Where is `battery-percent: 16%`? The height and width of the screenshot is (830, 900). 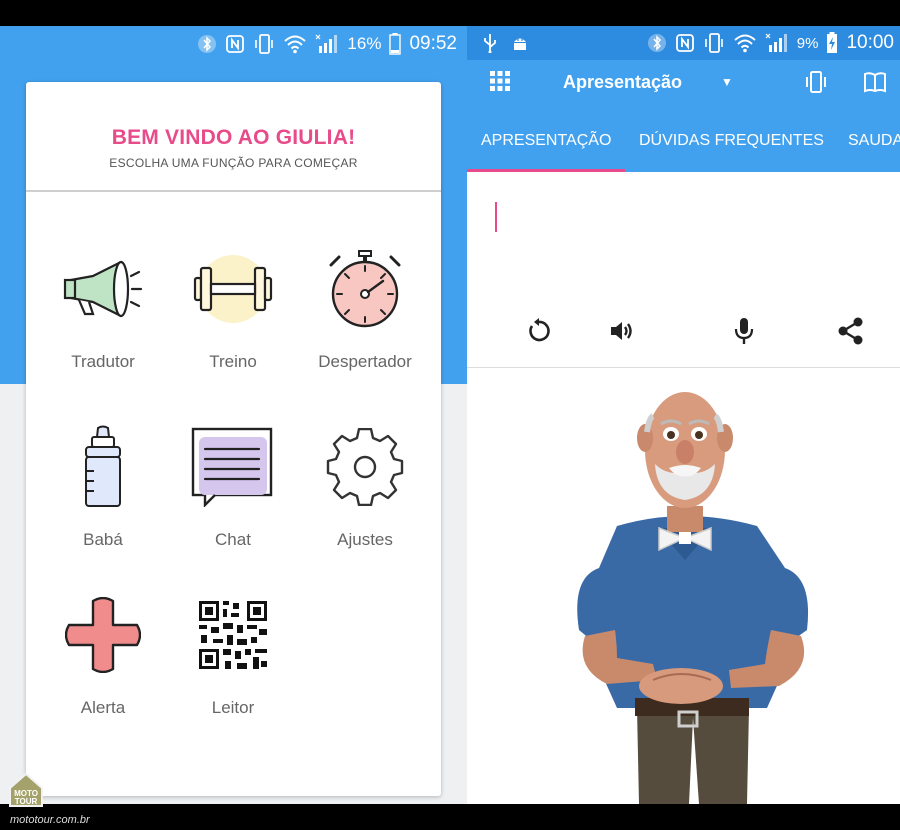
battery-percent: 16% is located at coordinates (364, 43).